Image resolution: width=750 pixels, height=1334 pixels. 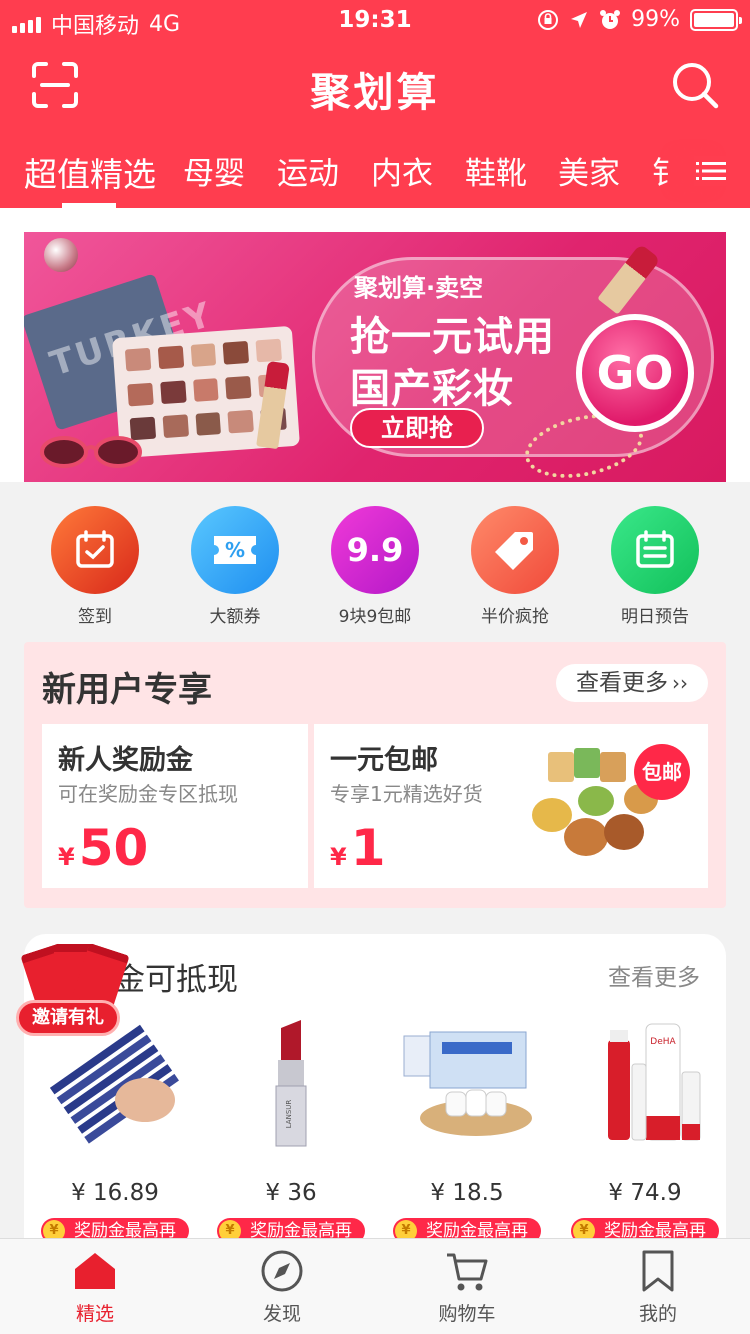 I want to click on cart-icon, so click(x=467, y=1272).